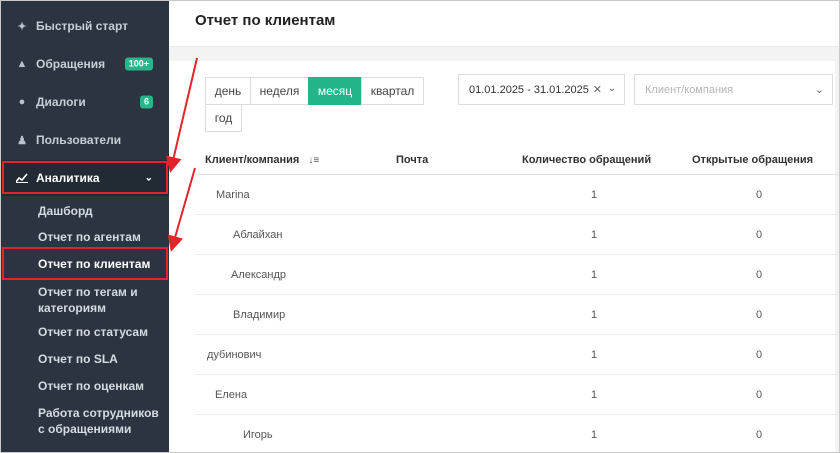 The image size is (840, 453). Describe the element at coordinates (85, 386) in the screenshot. I see `subnav-ratings-report: Отчет по оценкам` at that location.